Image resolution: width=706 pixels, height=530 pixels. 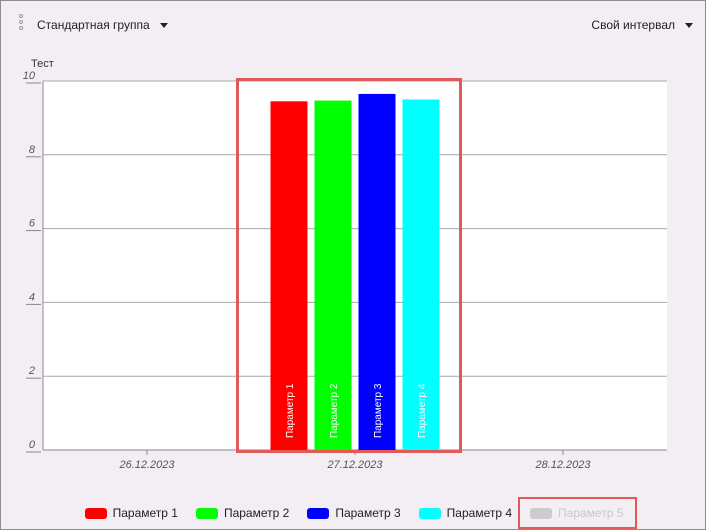 What do you see at coordinates (22, 24) in the screenshot?
I see `drag-handle-icon` at bounding box center [22, 24].